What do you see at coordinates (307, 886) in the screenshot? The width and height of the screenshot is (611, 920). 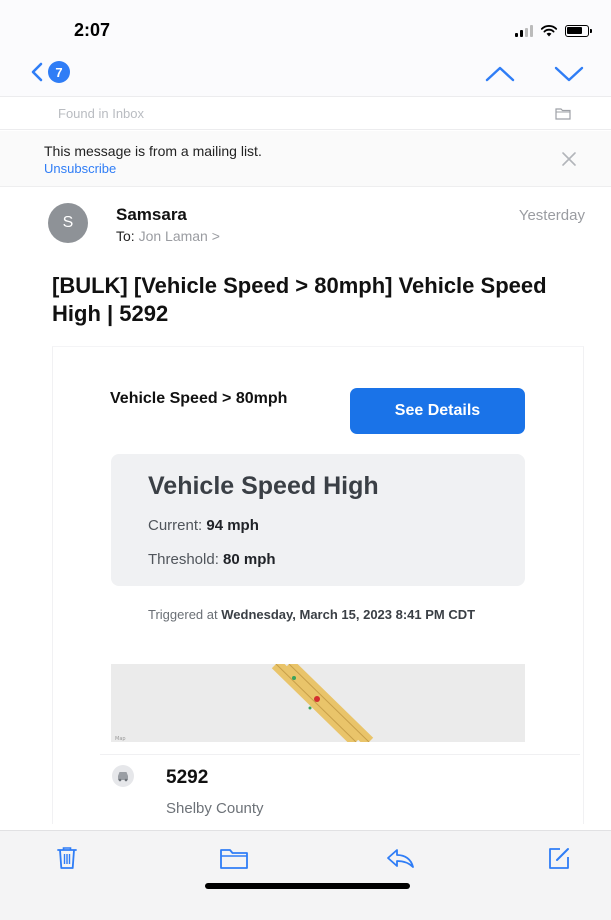 I see `home-indicator` at bounding box center [307, 886].